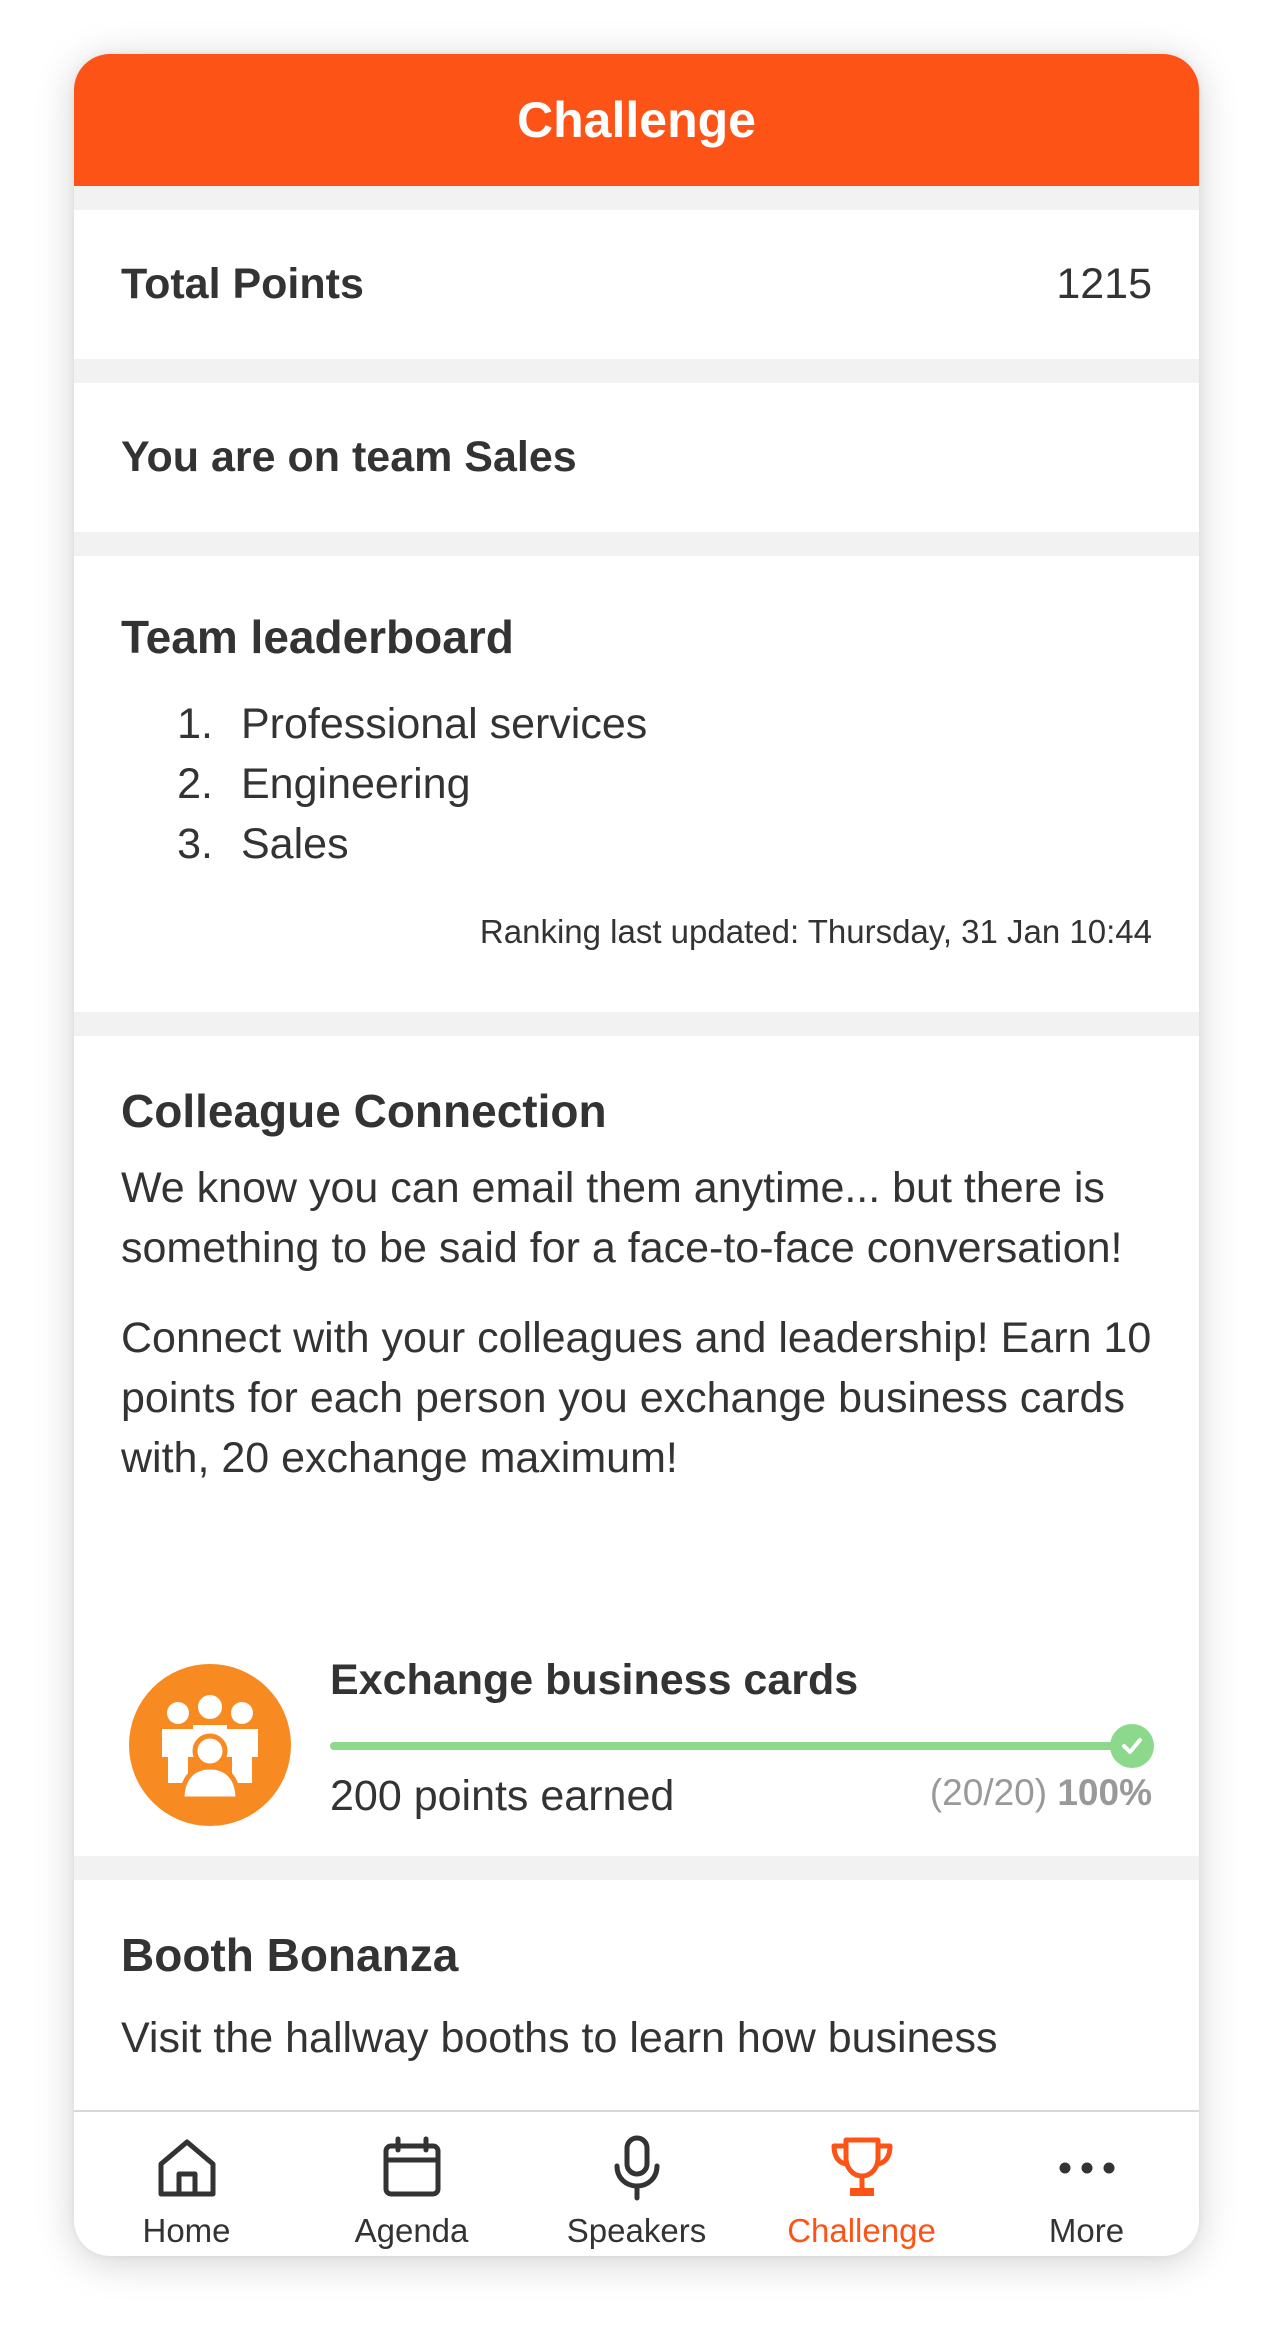 The image size is (1273, 2350). Describe the element at coordinates (290, 1955) in the screenshot. I see `challenge-title: Booth Bonanza` at that location.